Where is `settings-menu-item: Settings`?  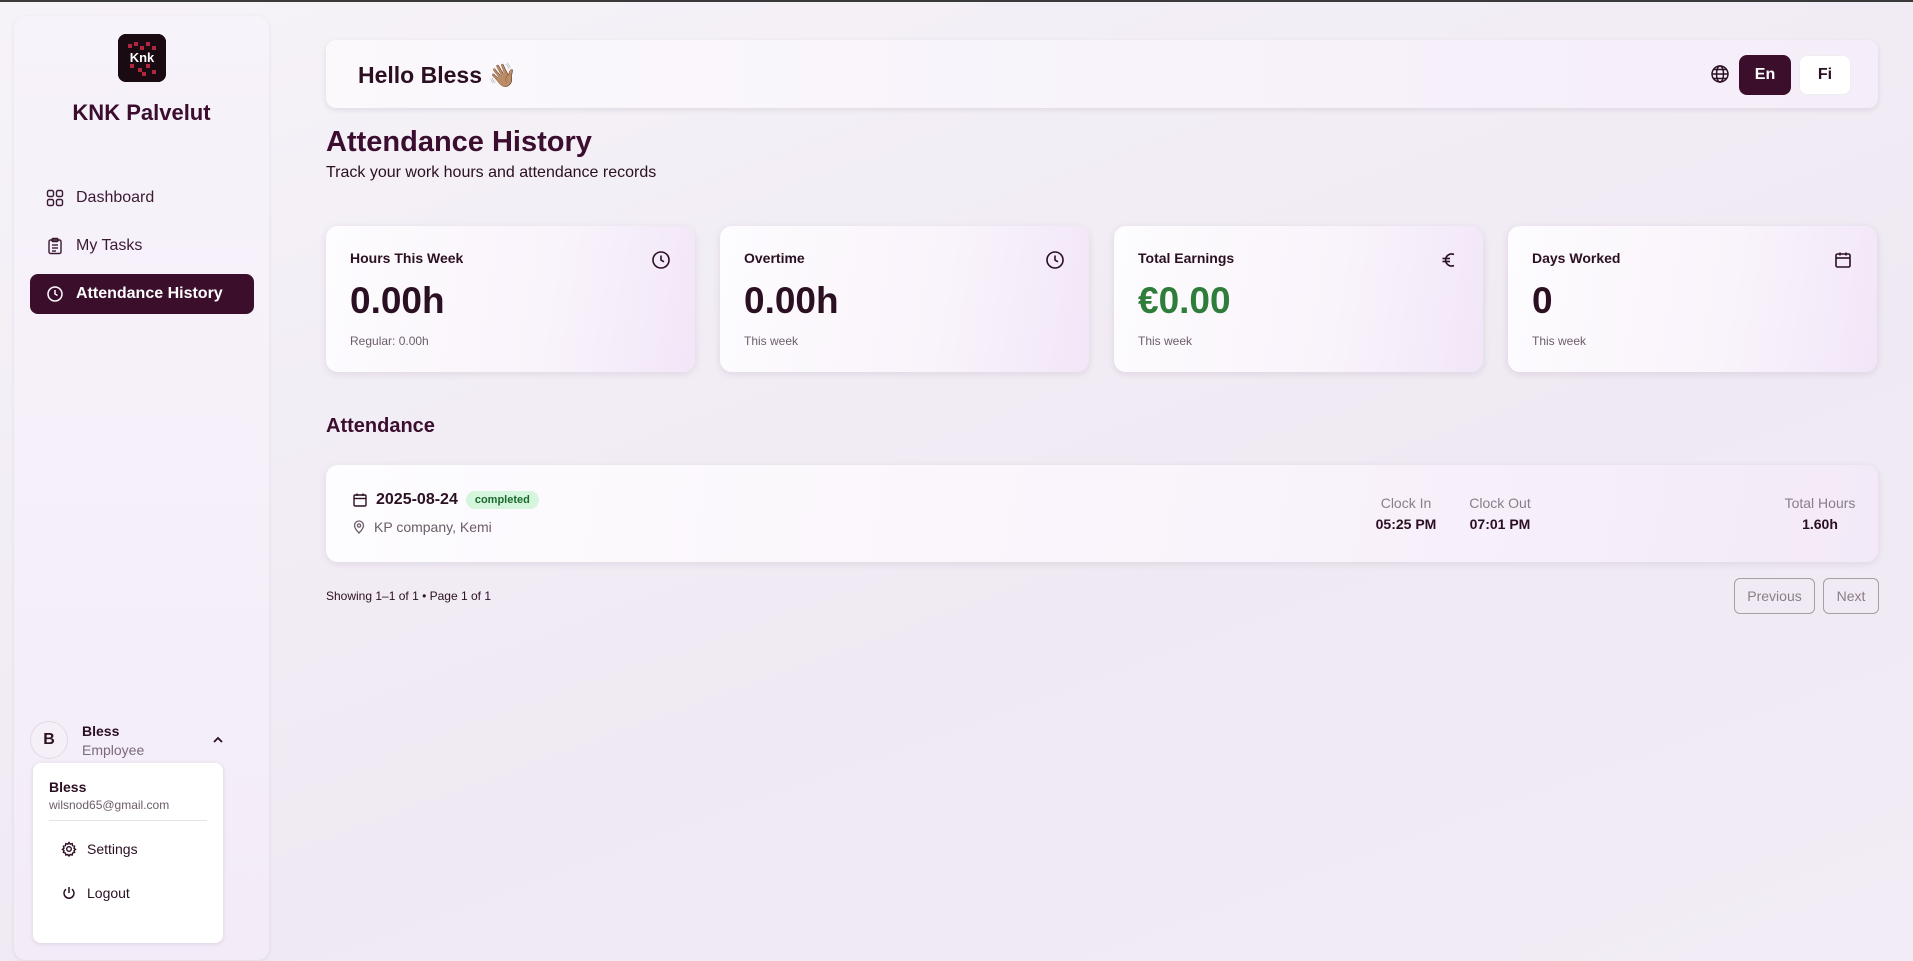
settings-menu-item: Settings is located at coordinates (128, 849).